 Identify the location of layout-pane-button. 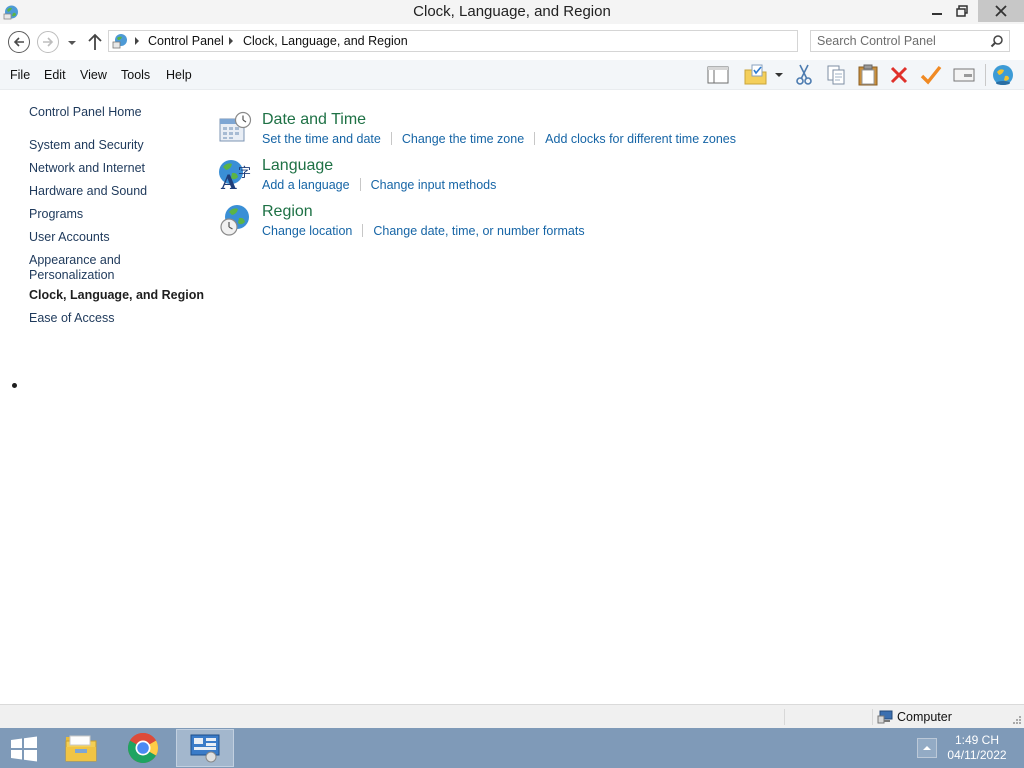
(718, 75).